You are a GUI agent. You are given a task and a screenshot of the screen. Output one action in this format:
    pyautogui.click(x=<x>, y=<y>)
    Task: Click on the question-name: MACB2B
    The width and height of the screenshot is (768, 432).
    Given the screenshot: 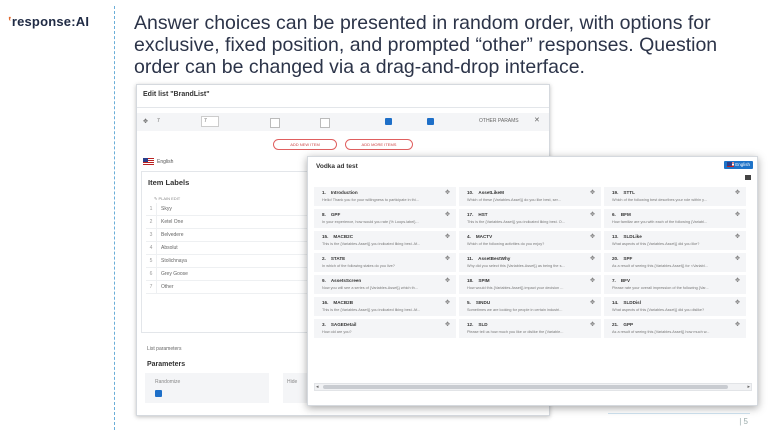 What is the action you would take?
    pyautogui.click(x=343, y=302)
    